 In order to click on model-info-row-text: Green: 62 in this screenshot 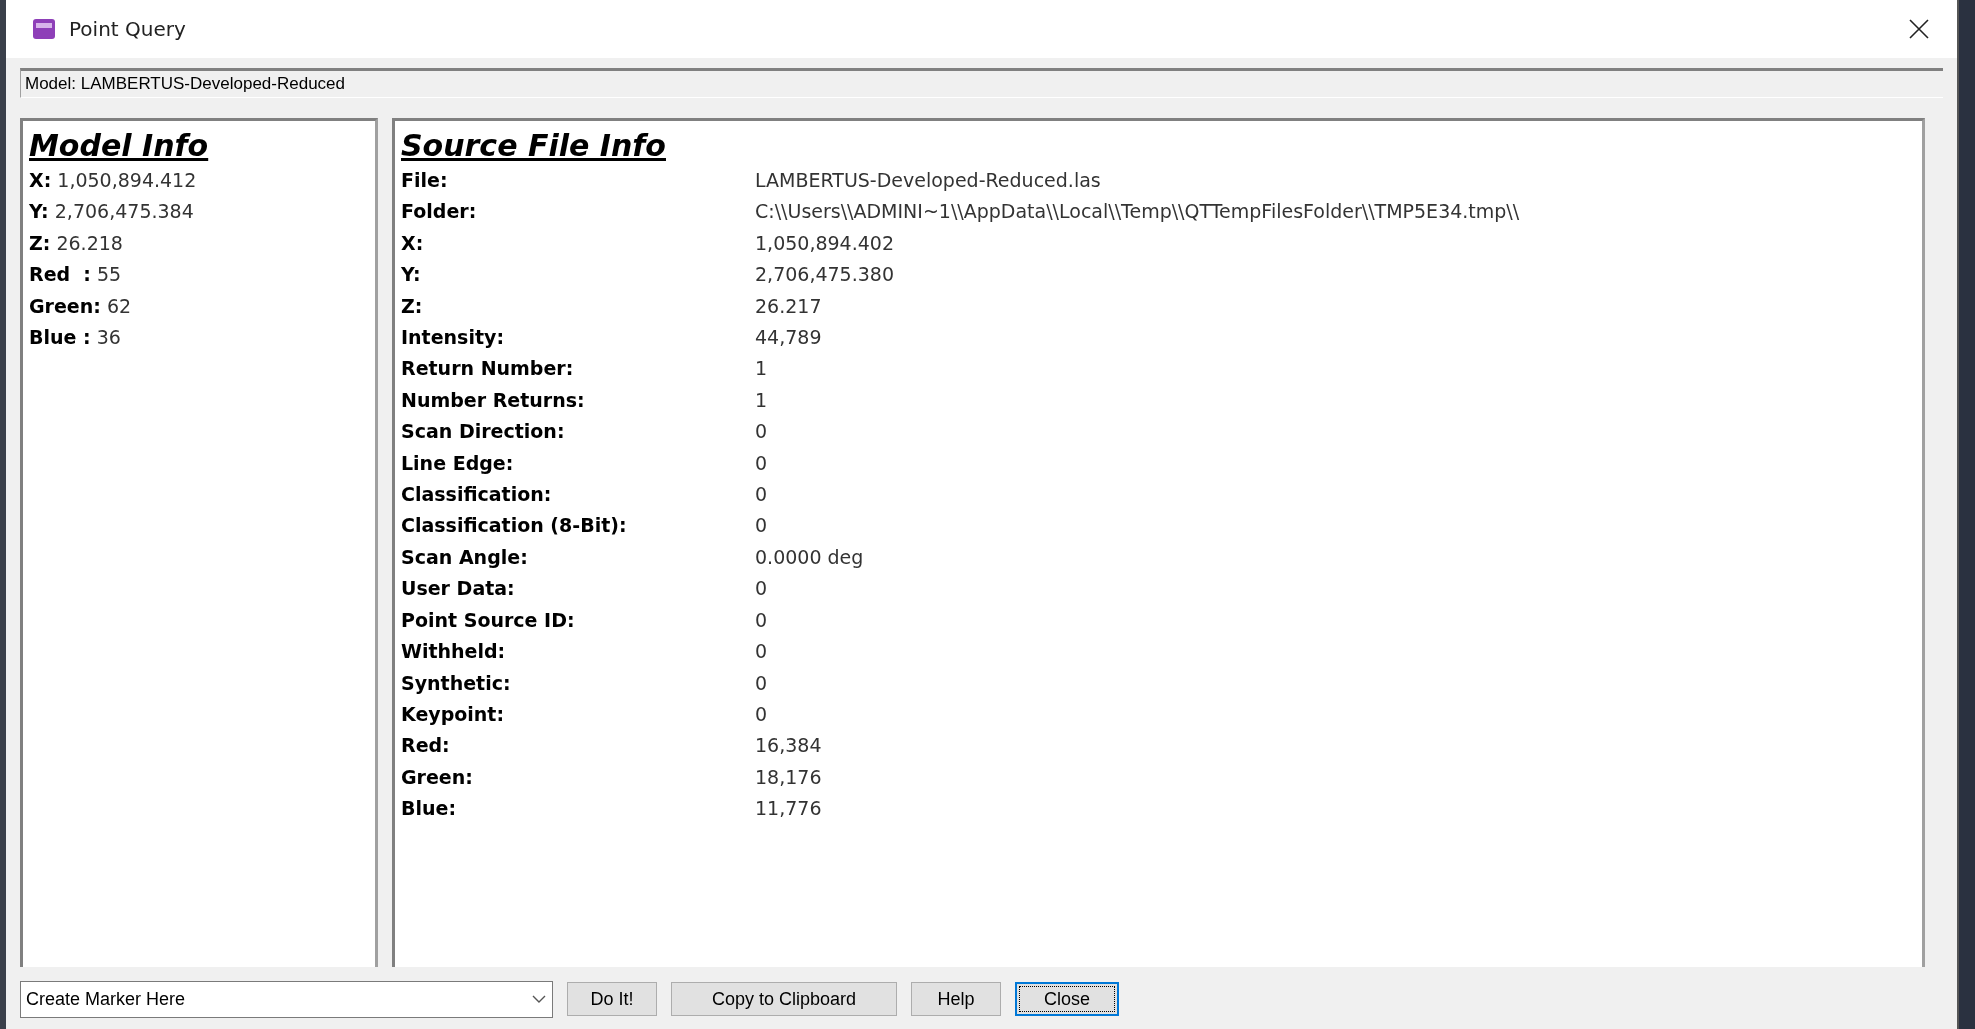, I will do `click(81, 306)`.